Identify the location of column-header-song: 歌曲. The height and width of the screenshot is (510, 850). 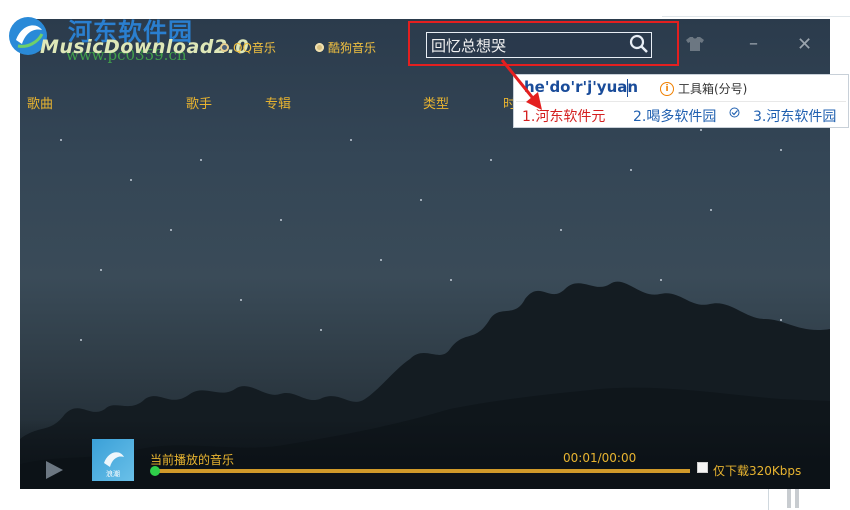
(40, 102).